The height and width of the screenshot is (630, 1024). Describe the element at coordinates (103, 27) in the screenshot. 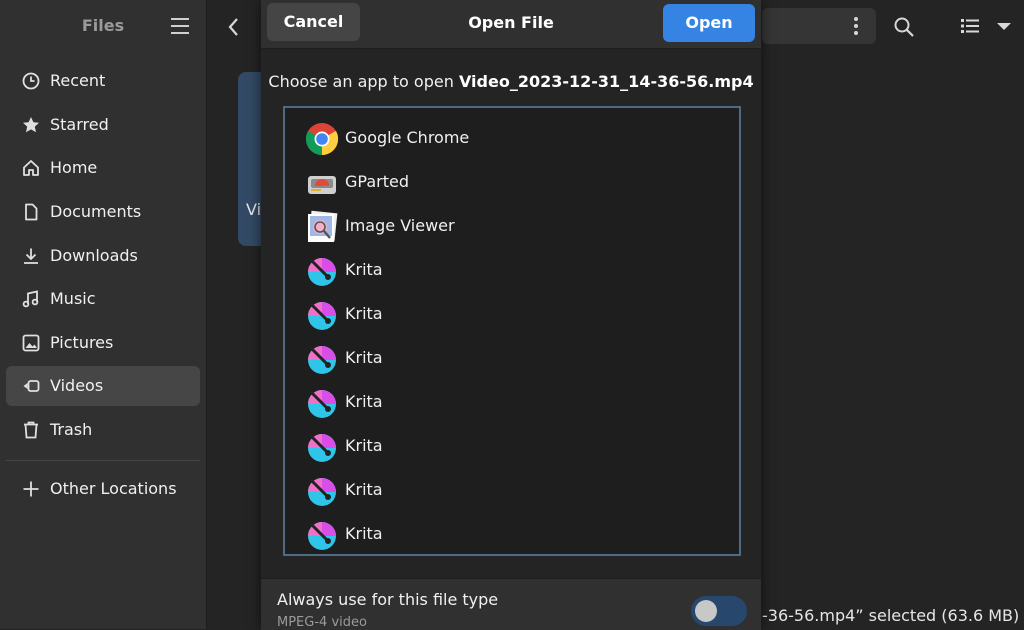

I see `sidebar-header: Files` at that location.